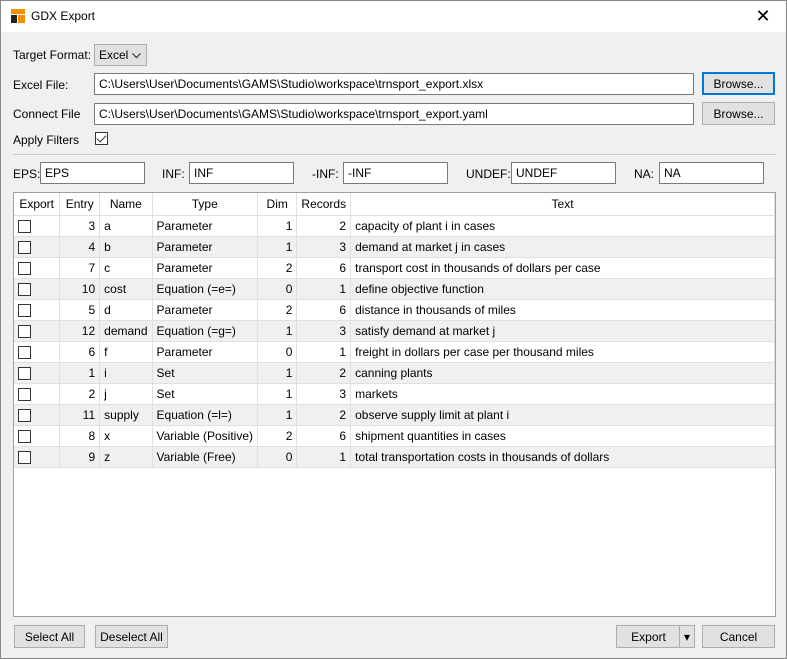 This screenshot has height=659, width=787. Describe the element at coordinates (711, 173) in the screenshot. I see `na-field: NA` at that location.